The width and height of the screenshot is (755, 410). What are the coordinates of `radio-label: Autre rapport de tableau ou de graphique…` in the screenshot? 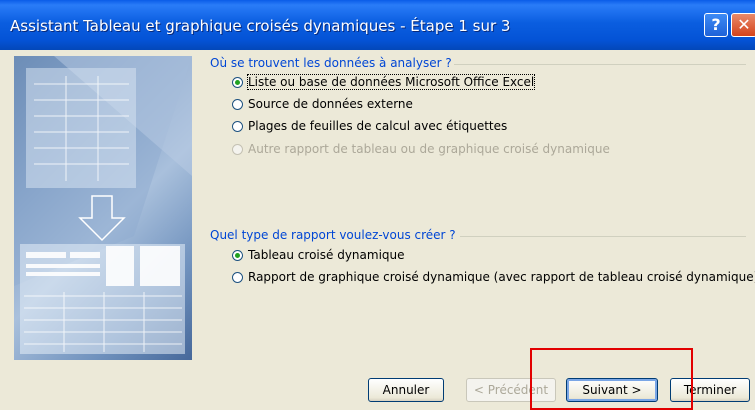 It's located at (429, 149).